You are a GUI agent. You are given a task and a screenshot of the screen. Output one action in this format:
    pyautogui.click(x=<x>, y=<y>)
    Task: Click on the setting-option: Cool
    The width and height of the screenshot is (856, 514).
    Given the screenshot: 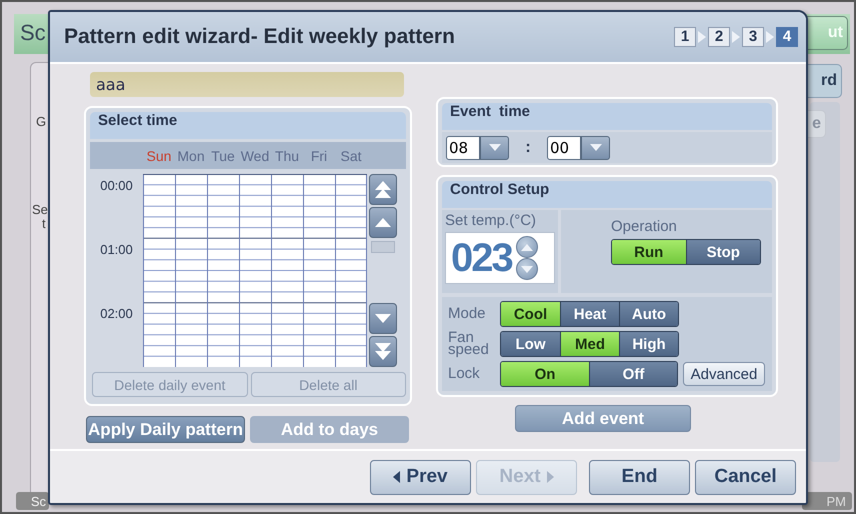 What is the action you would take?
    pyautogui.click(x=530, y=314)
    